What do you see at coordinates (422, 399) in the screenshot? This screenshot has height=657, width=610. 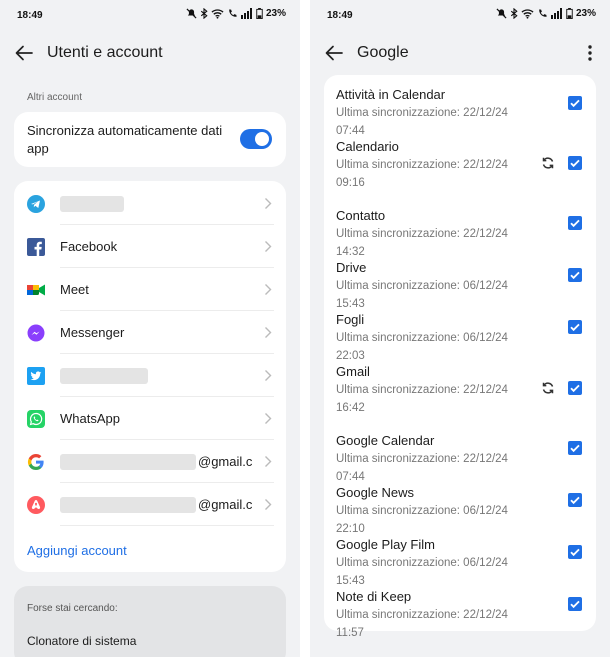 I see `sync-item-last-sync: Ultima sincronizzazione: 22/12/24 16:42` at bounding box center [422, 399].